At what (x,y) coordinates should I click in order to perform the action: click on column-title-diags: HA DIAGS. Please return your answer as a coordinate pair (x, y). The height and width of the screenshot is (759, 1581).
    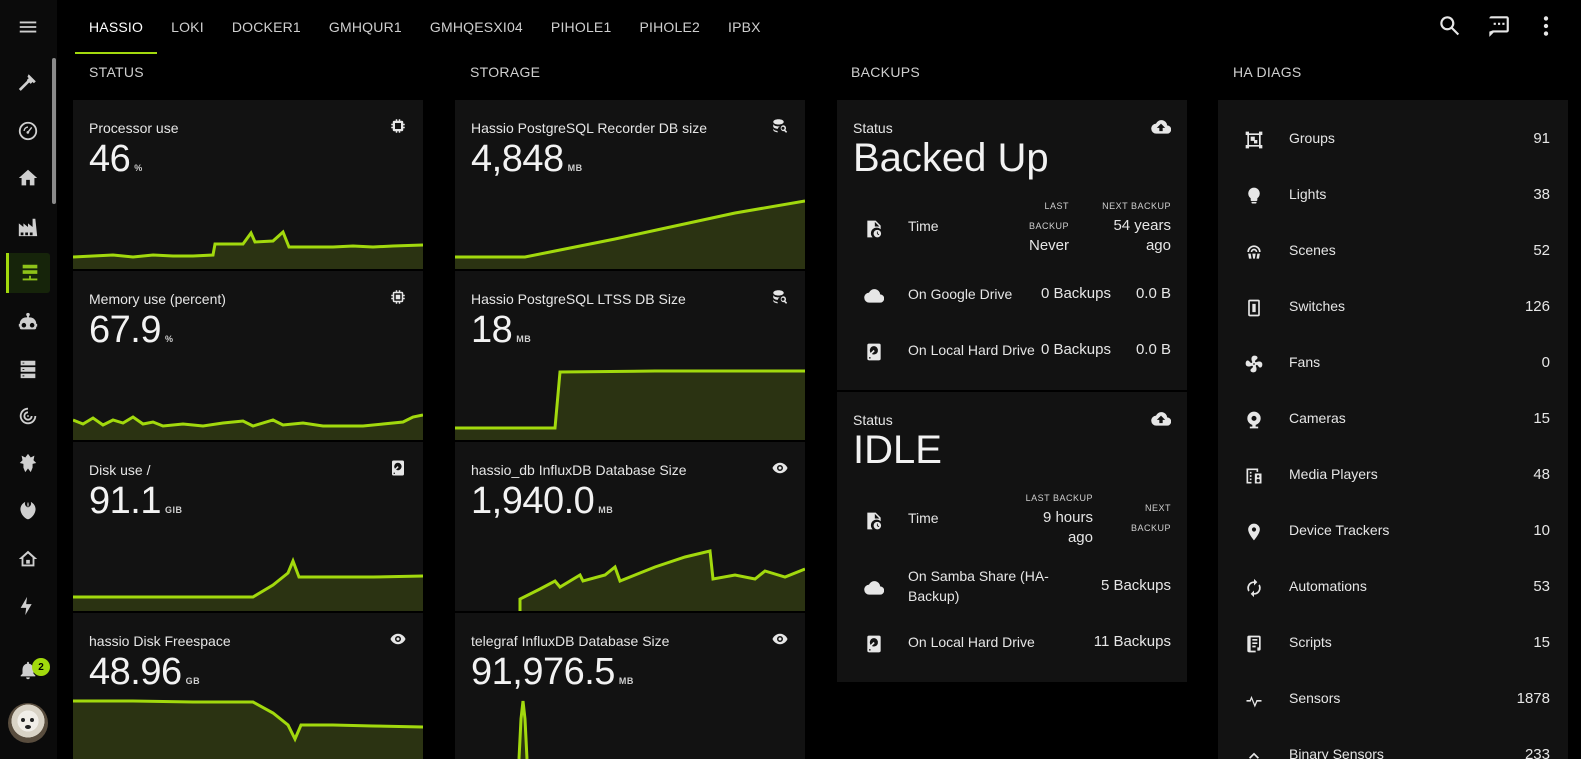
    Looking at the image, I should click on (1267, 72).